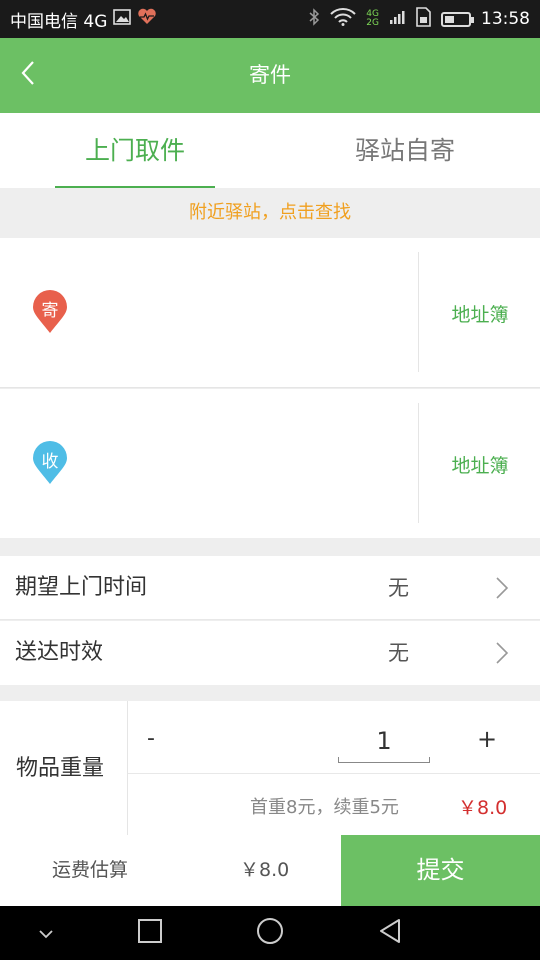 The width and height of the screenshot is (540, 960). What do you see at coordinates (270, 588) in the screenshot?
I see `pickup-time-row: 期望上门时间 无` at bounding box center [270, 588].